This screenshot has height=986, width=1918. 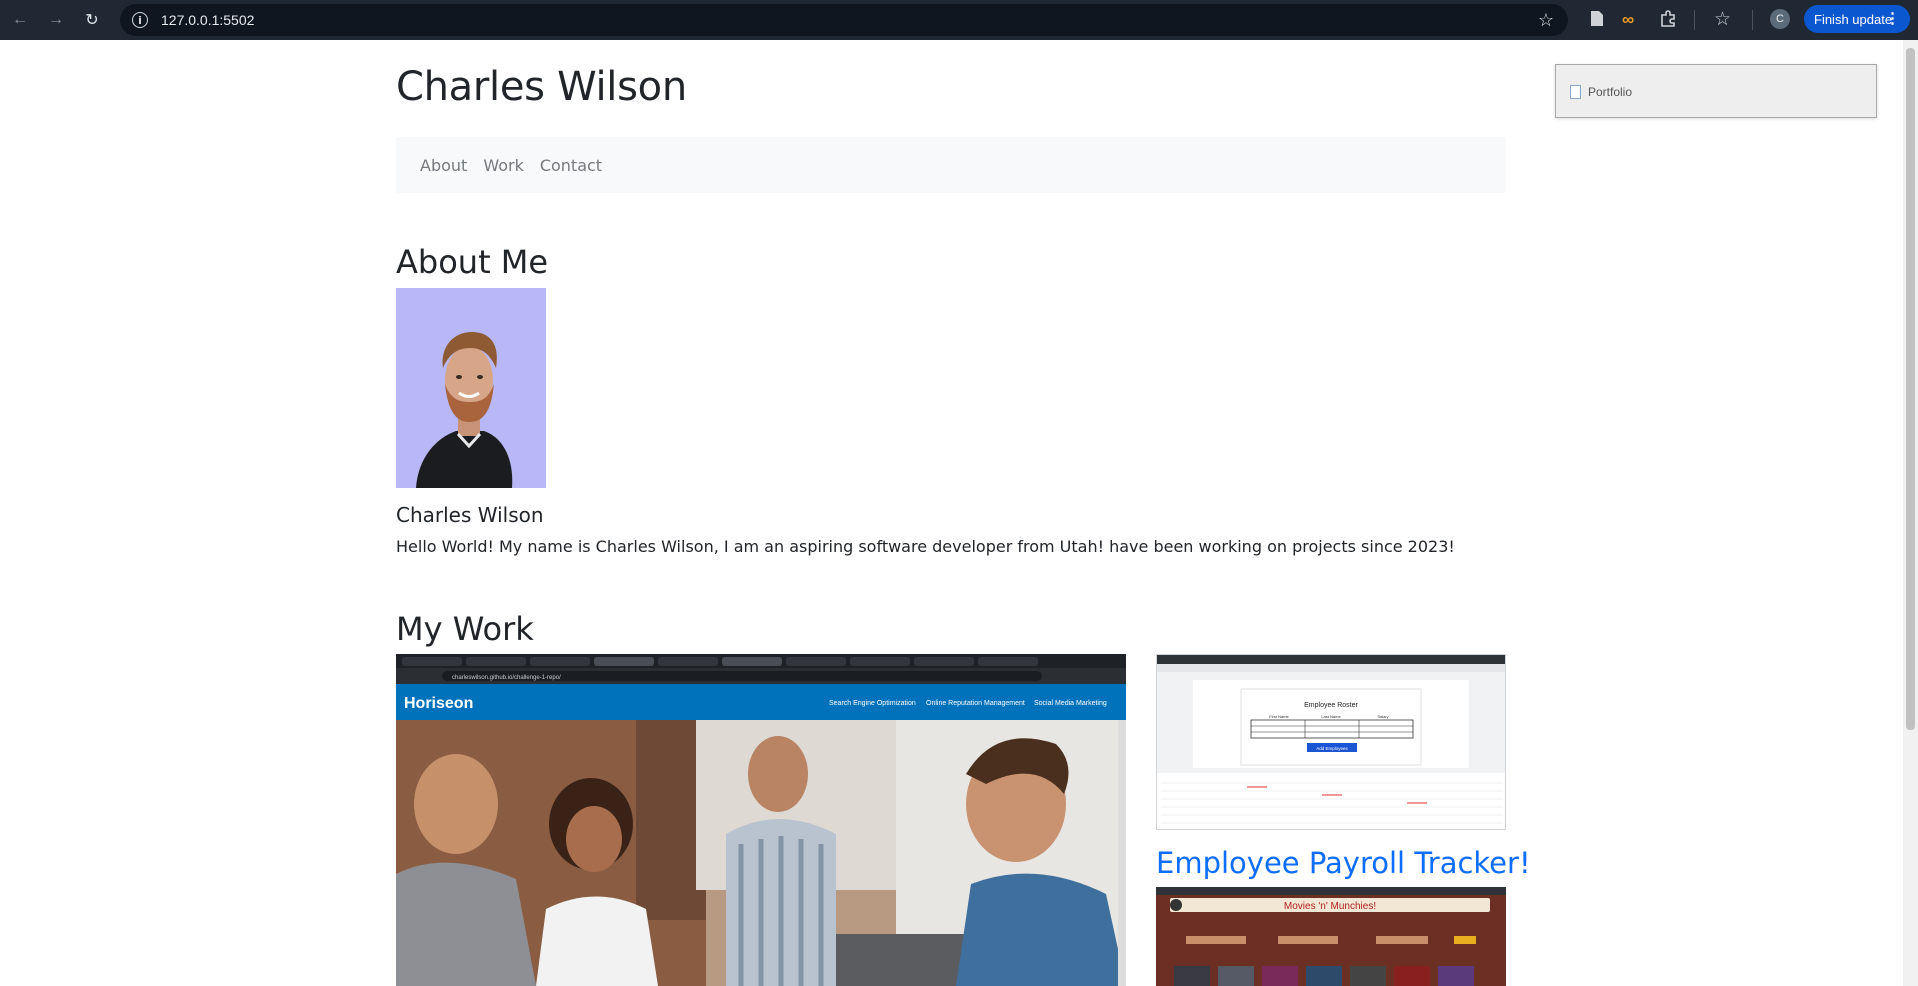 What do you see at coordinates (844, 20) in the screenshot?
I see `address-bar: i 127.0.0.1:5502 ☆` at bounding box center [844, 20].